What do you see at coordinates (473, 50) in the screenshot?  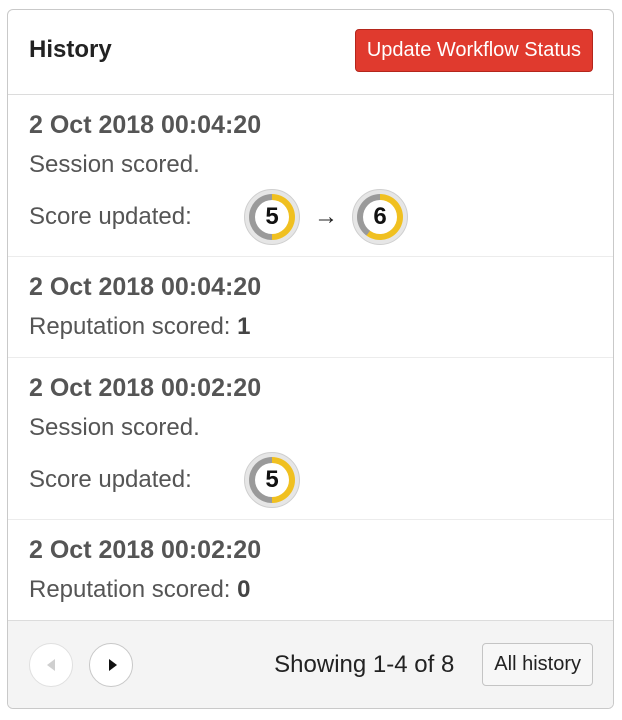 I see `update-workflow-status-button: Update Workflow Status` at bounding box center [473, 50].